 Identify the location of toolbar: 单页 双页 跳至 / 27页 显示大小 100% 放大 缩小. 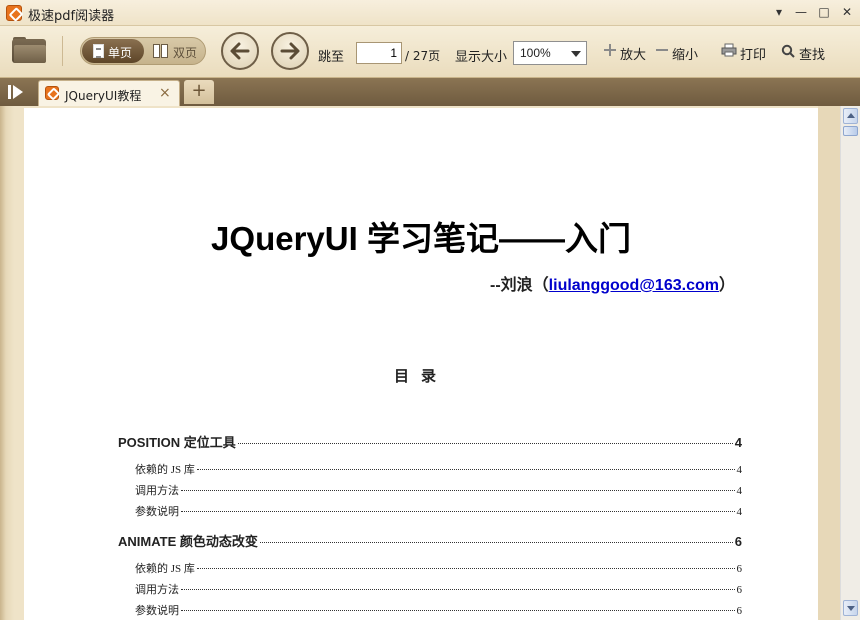
(430, 52).